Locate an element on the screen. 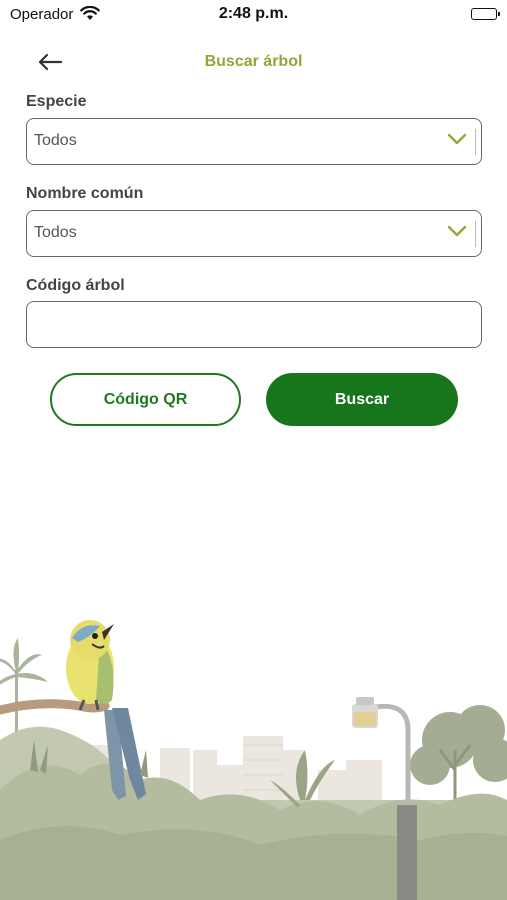  especie-select: Todos is located at coordinates (254, 141).